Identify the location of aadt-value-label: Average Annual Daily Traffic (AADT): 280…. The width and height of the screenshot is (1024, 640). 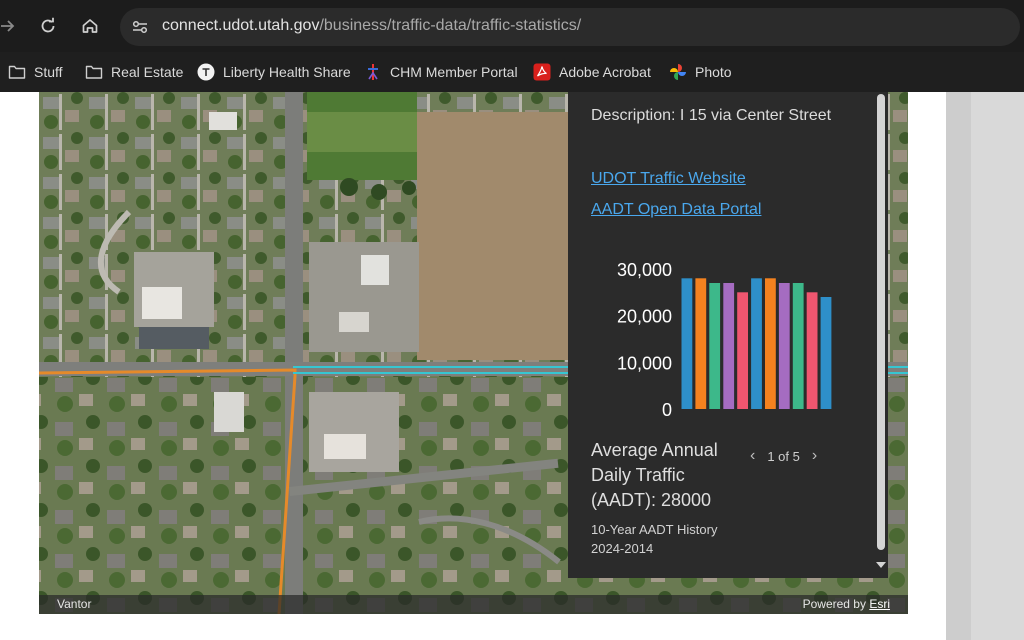
(654, 475).